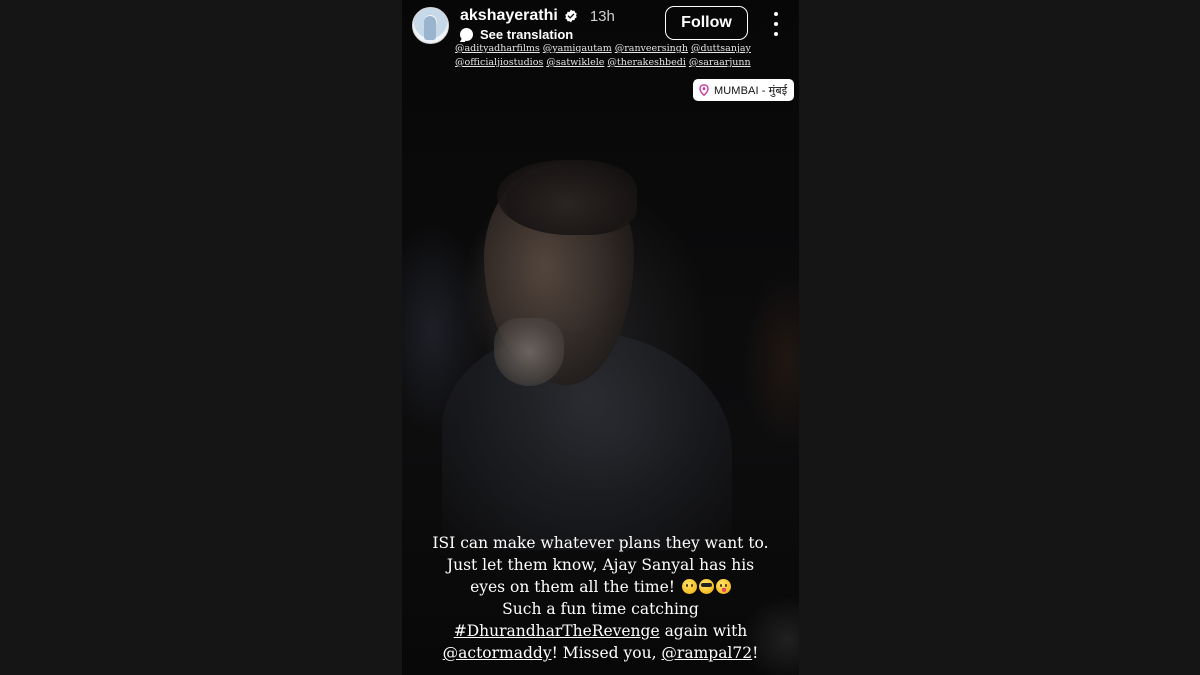 The width and height of the screenshot is (1200, 675). I want to click on mention-tag: @saraarjunn, so click(720, 62).